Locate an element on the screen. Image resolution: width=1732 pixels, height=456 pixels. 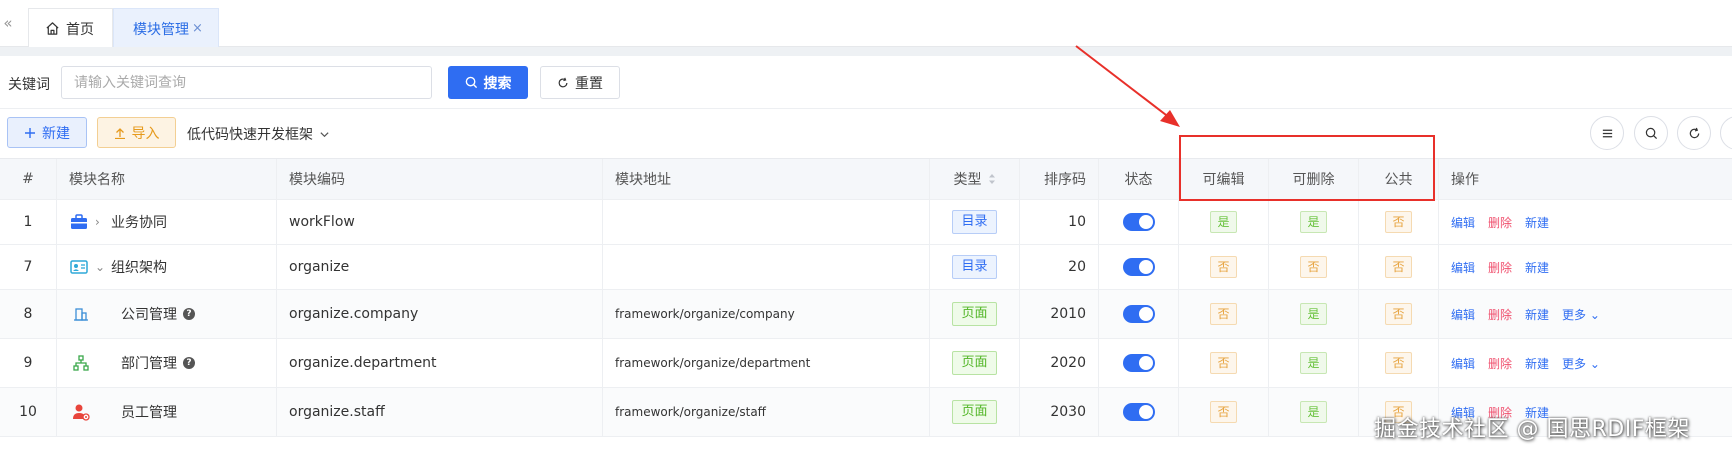
chevron-down-icon is located at coordinates (324, 134).